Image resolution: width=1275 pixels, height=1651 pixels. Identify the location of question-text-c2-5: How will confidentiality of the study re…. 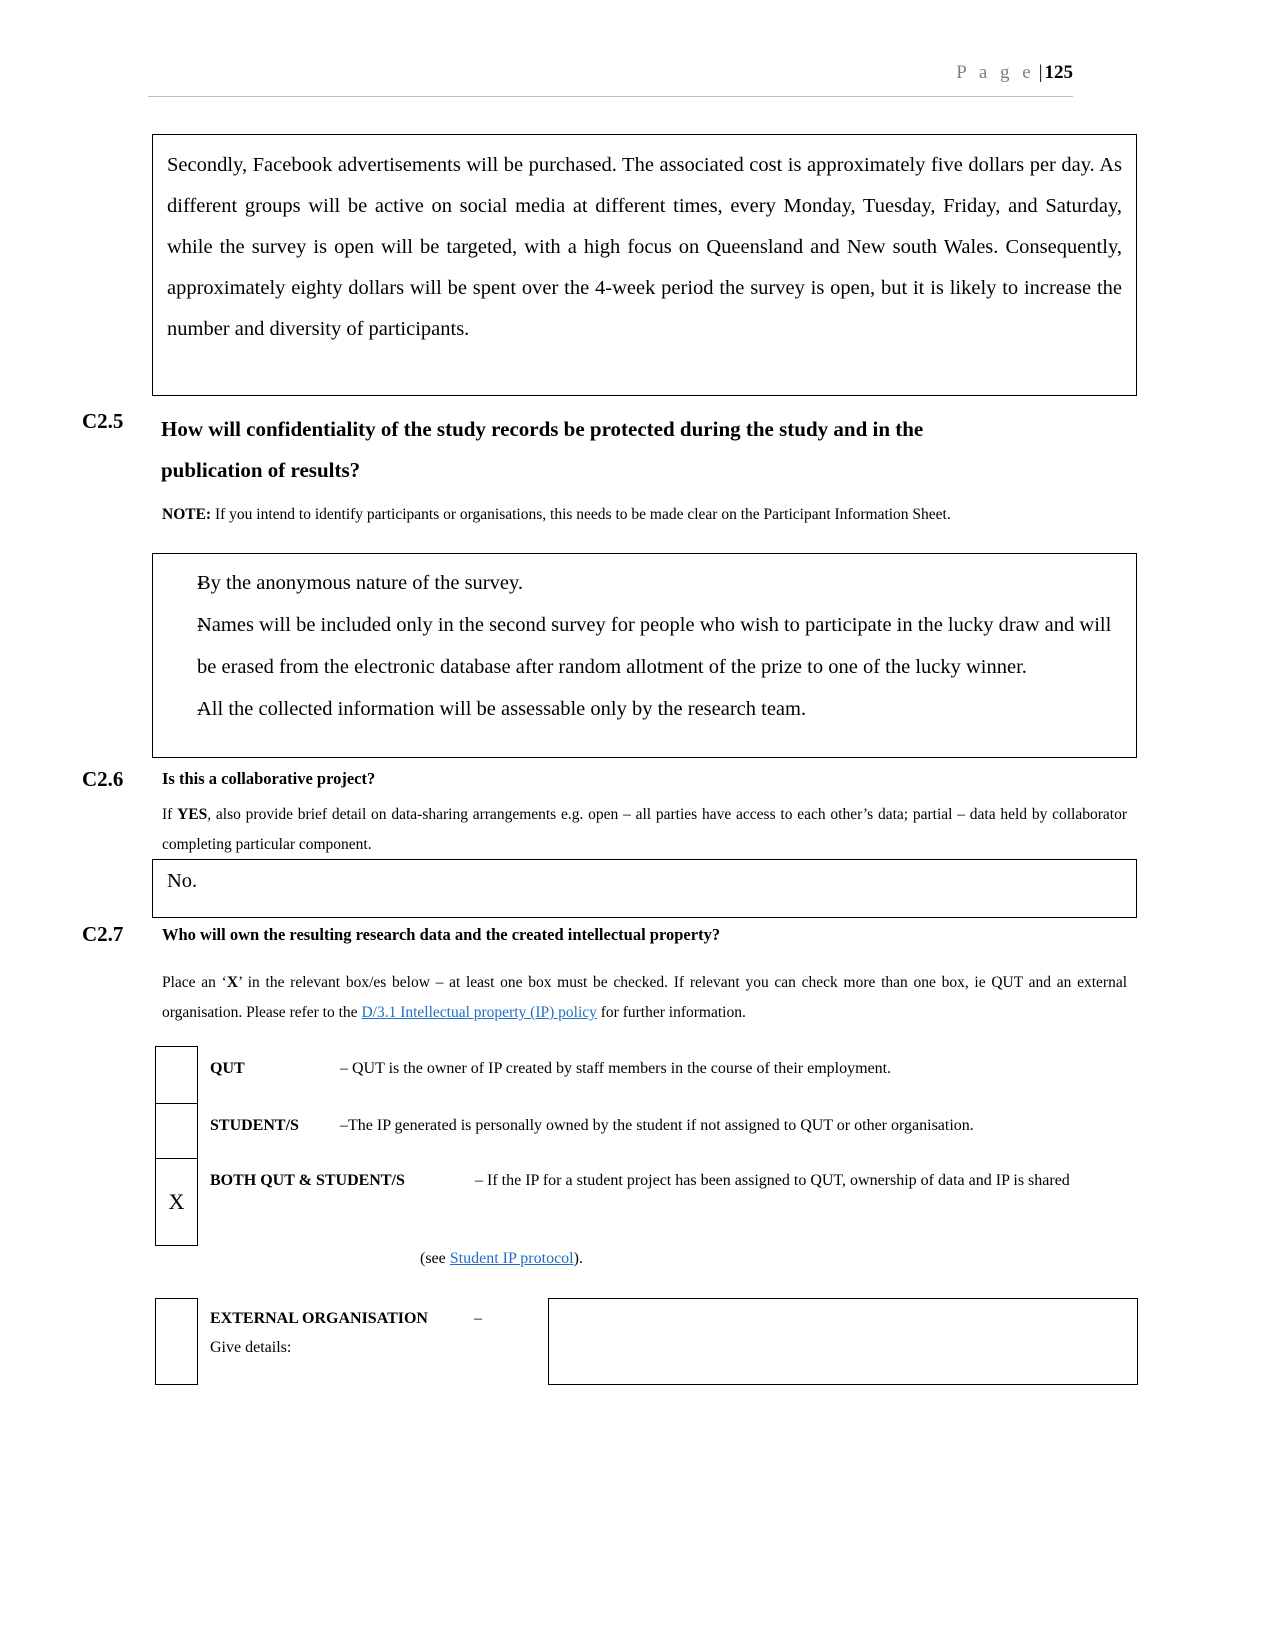
(643, 450).